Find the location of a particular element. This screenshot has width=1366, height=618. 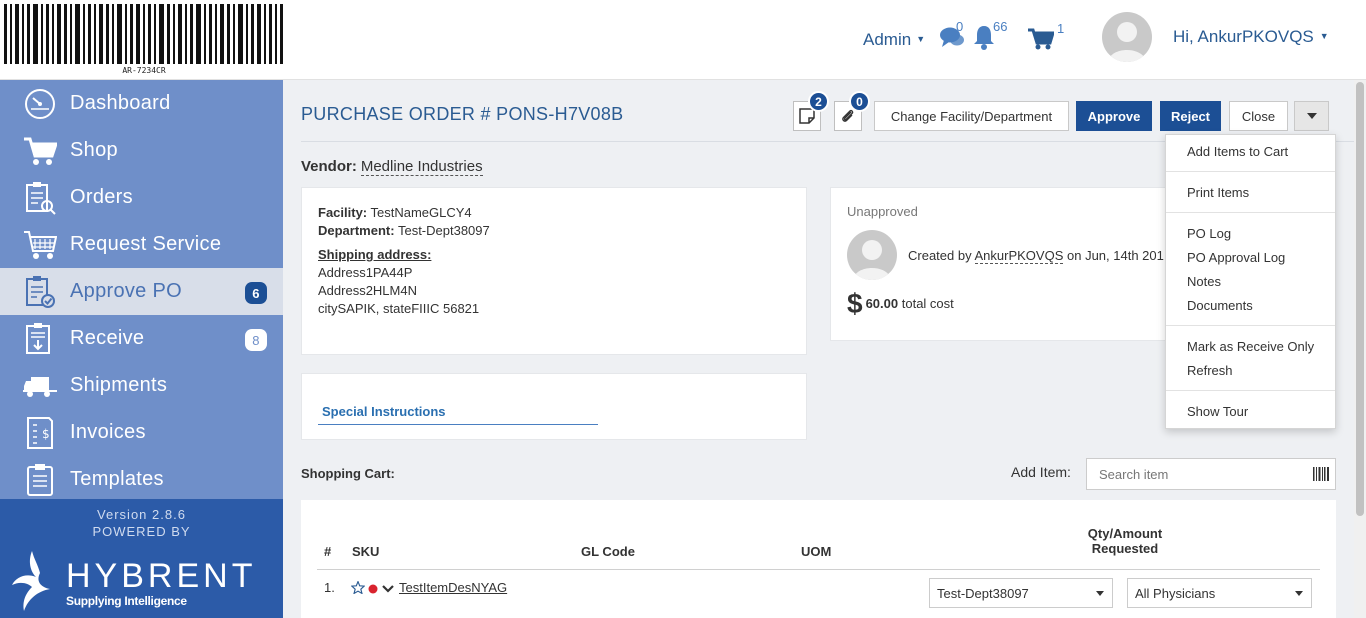

menu-item-add-items-to-cart: Add Items to Cart is located at coordinates (1237, 151).